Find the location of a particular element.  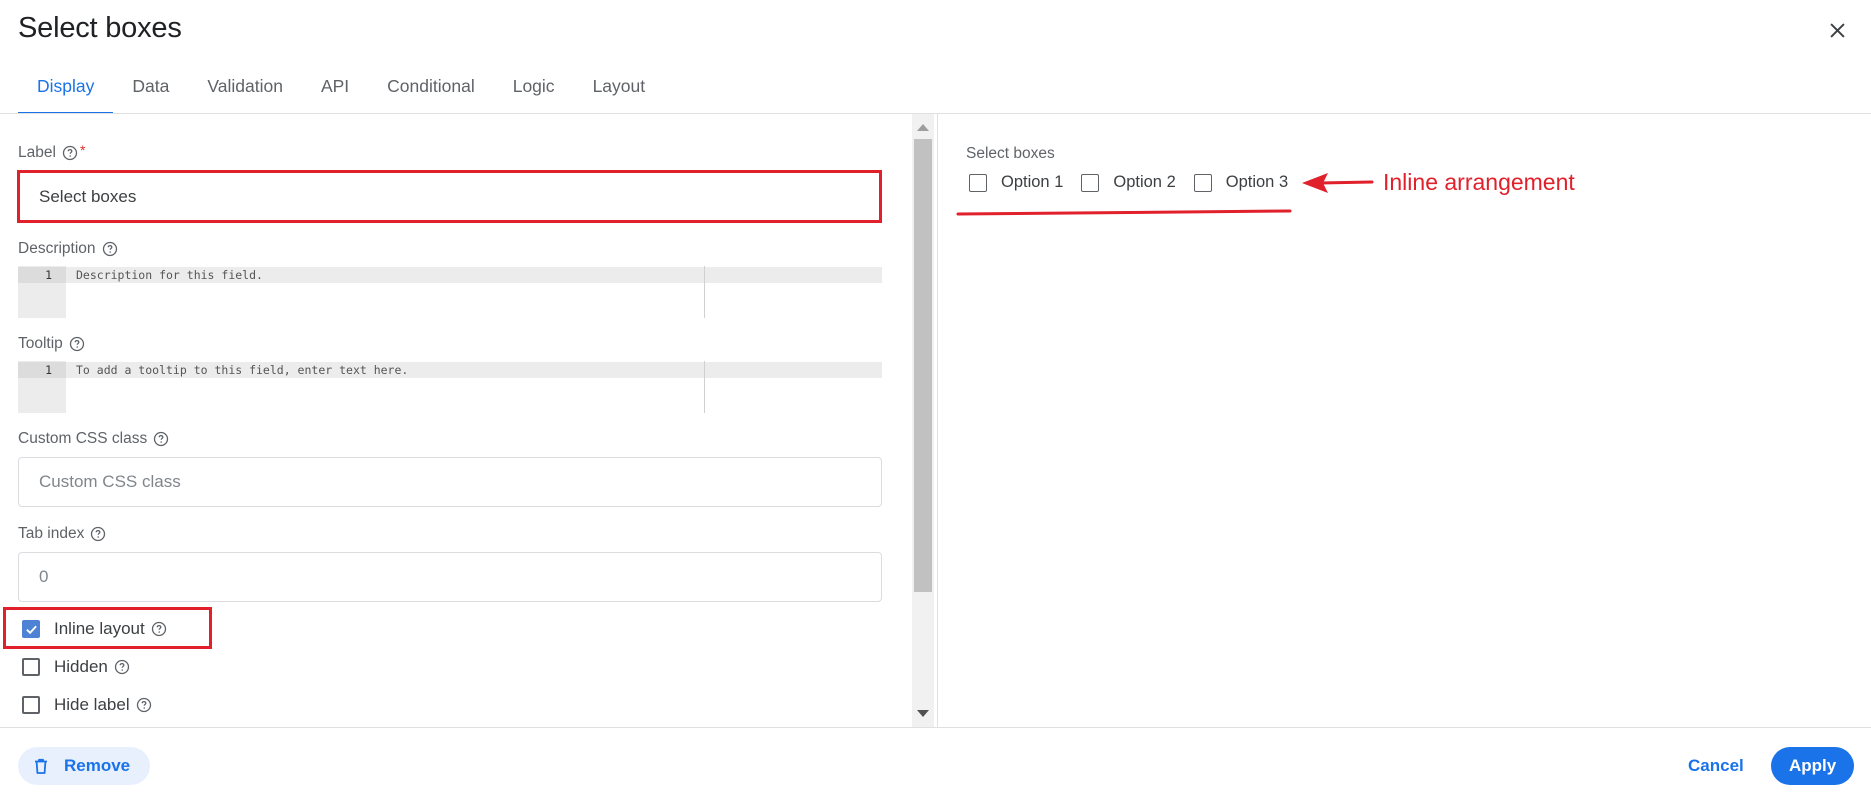

tab-logic: Logic is located at coordinates (534, 93).